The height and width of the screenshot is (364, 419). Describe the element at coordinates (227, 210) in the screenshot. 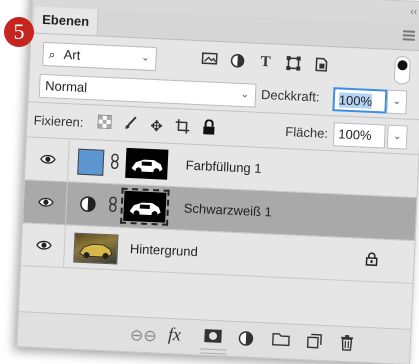

I see `layer-name: Schwarzweiß 1` at that location.